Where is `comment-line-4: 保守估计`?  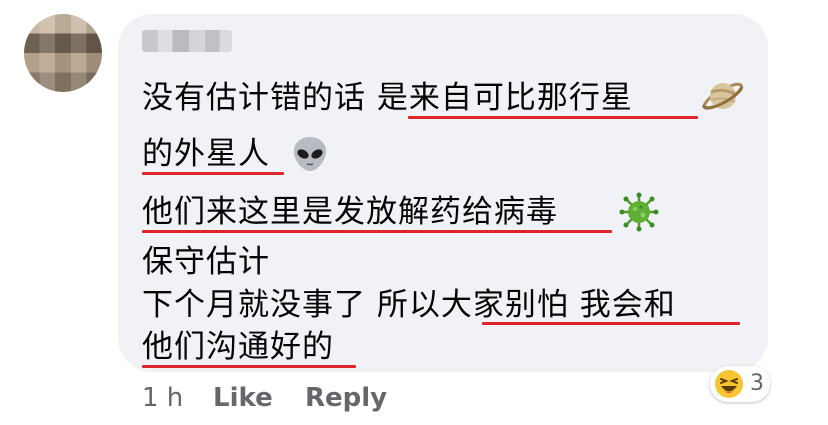 comment-line-4: 保守估计 is located at coordinates (206, 262).